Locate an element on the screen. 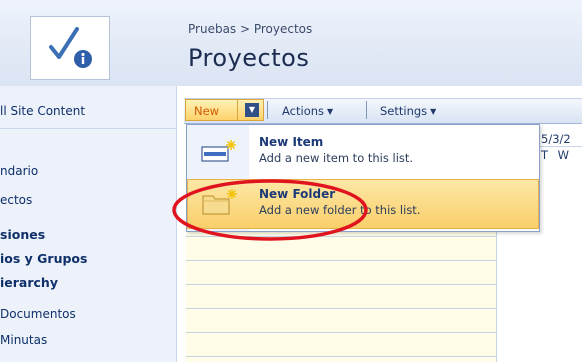 The height and width of the screenshot is (362, 582). settings-menu-button: Settings ▼ is located at coordinates (408, 111).